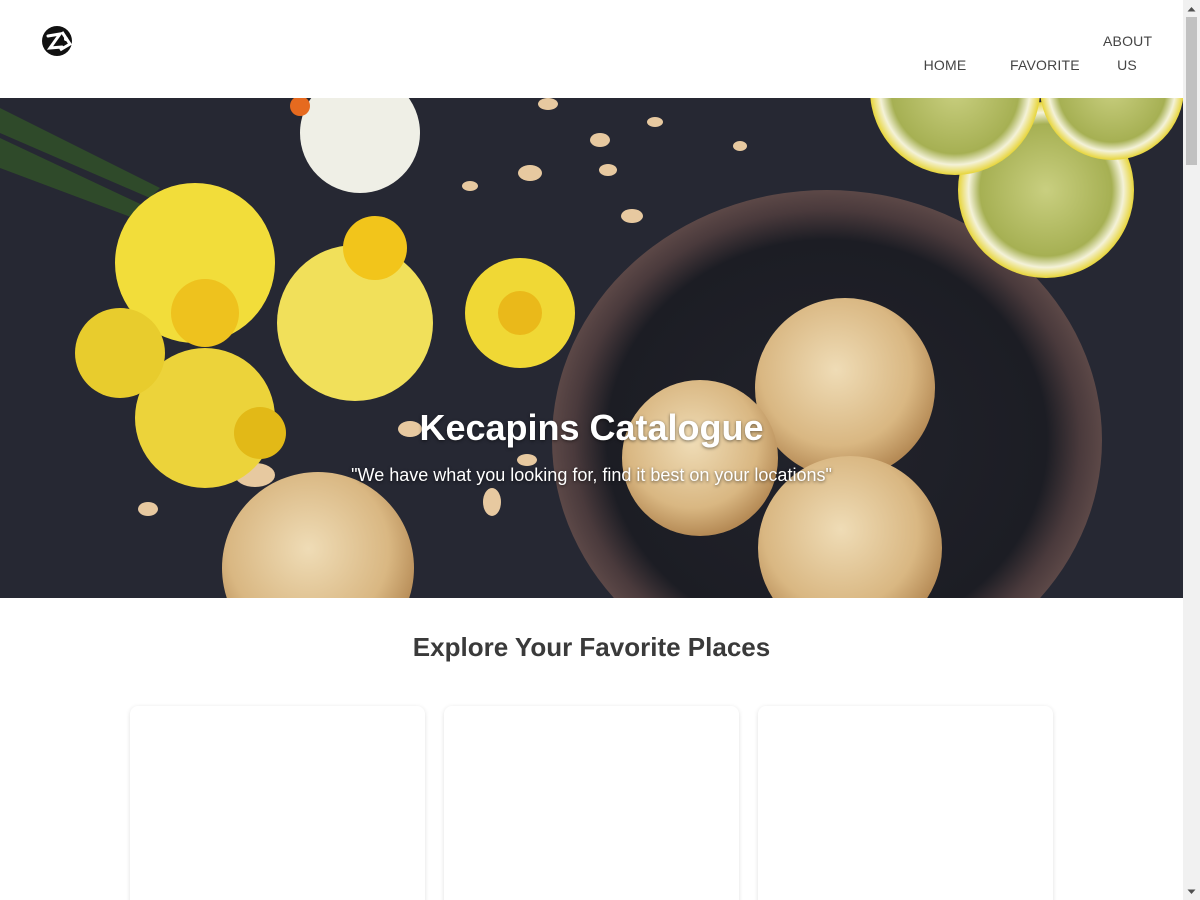 The height and width of the screenshot is (900, 1200). I want to click on nav-favorite-link: FAVORITE, so click(1045, 65).